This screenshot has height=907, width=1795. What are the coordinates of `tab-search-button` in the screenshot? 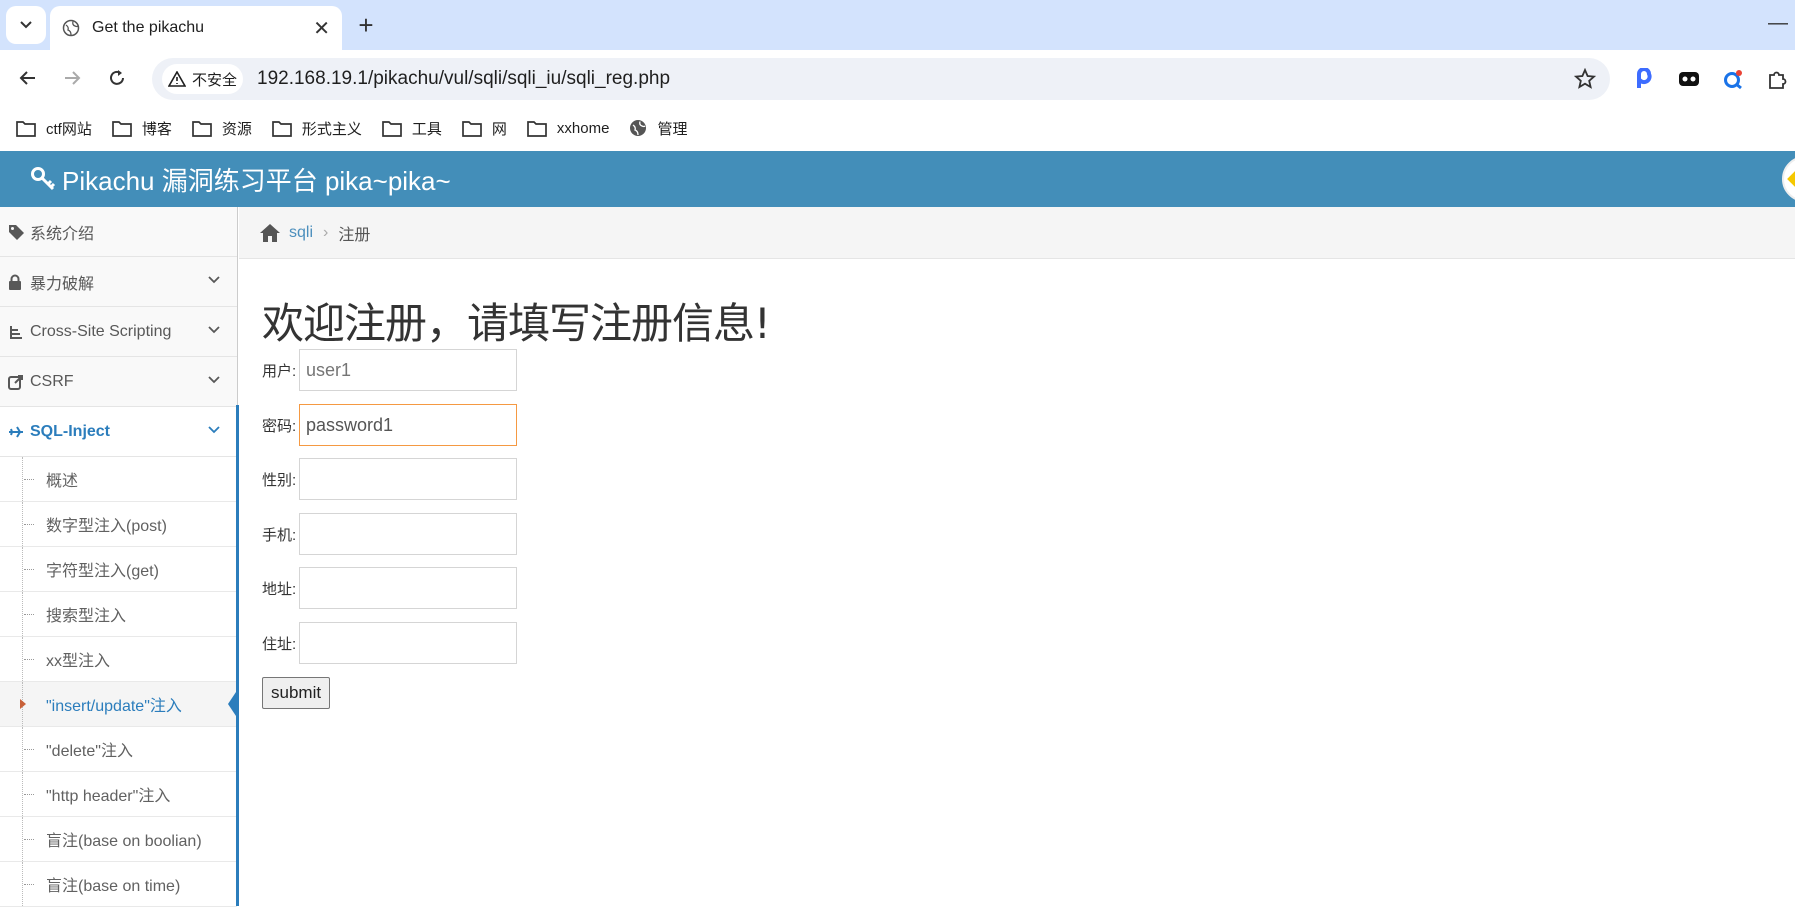 It's located at (26, 25).